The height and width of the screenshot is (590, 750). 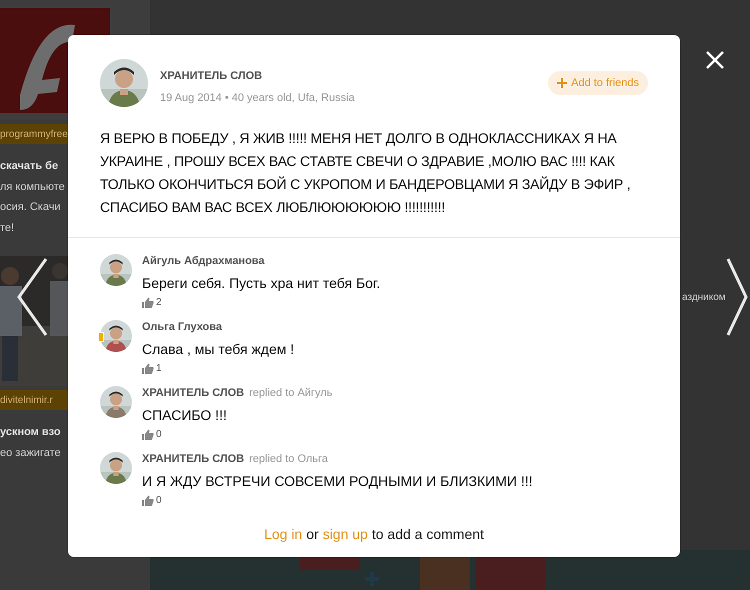 What do you see at coordinates (29, 166) in the screenshot?
I see `article-title: скачать бе` at bounding box center [29, 166].